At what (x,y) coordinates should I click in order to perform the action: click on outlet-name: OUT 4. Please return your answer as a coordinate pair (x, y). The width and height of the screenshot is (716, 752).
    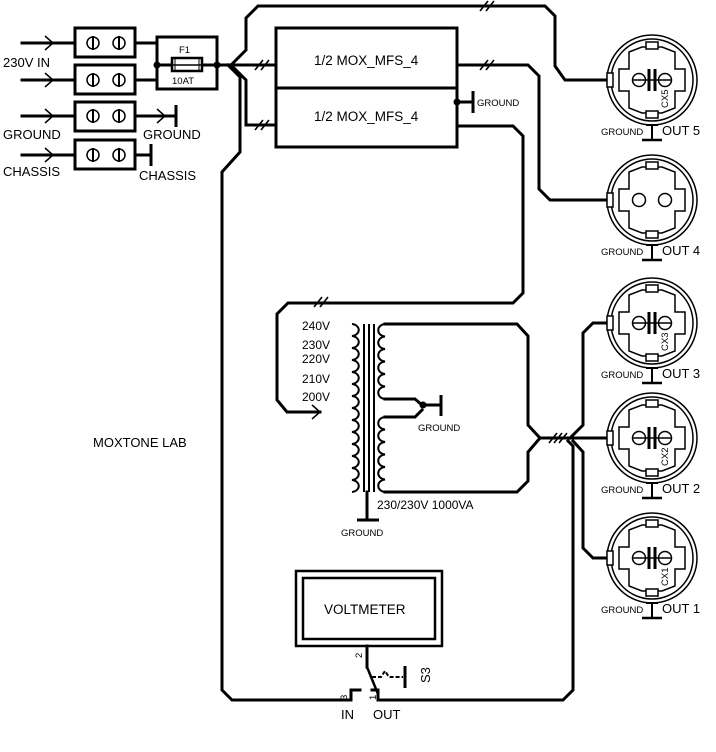
    Looking at the image, I should click on (681, 250).